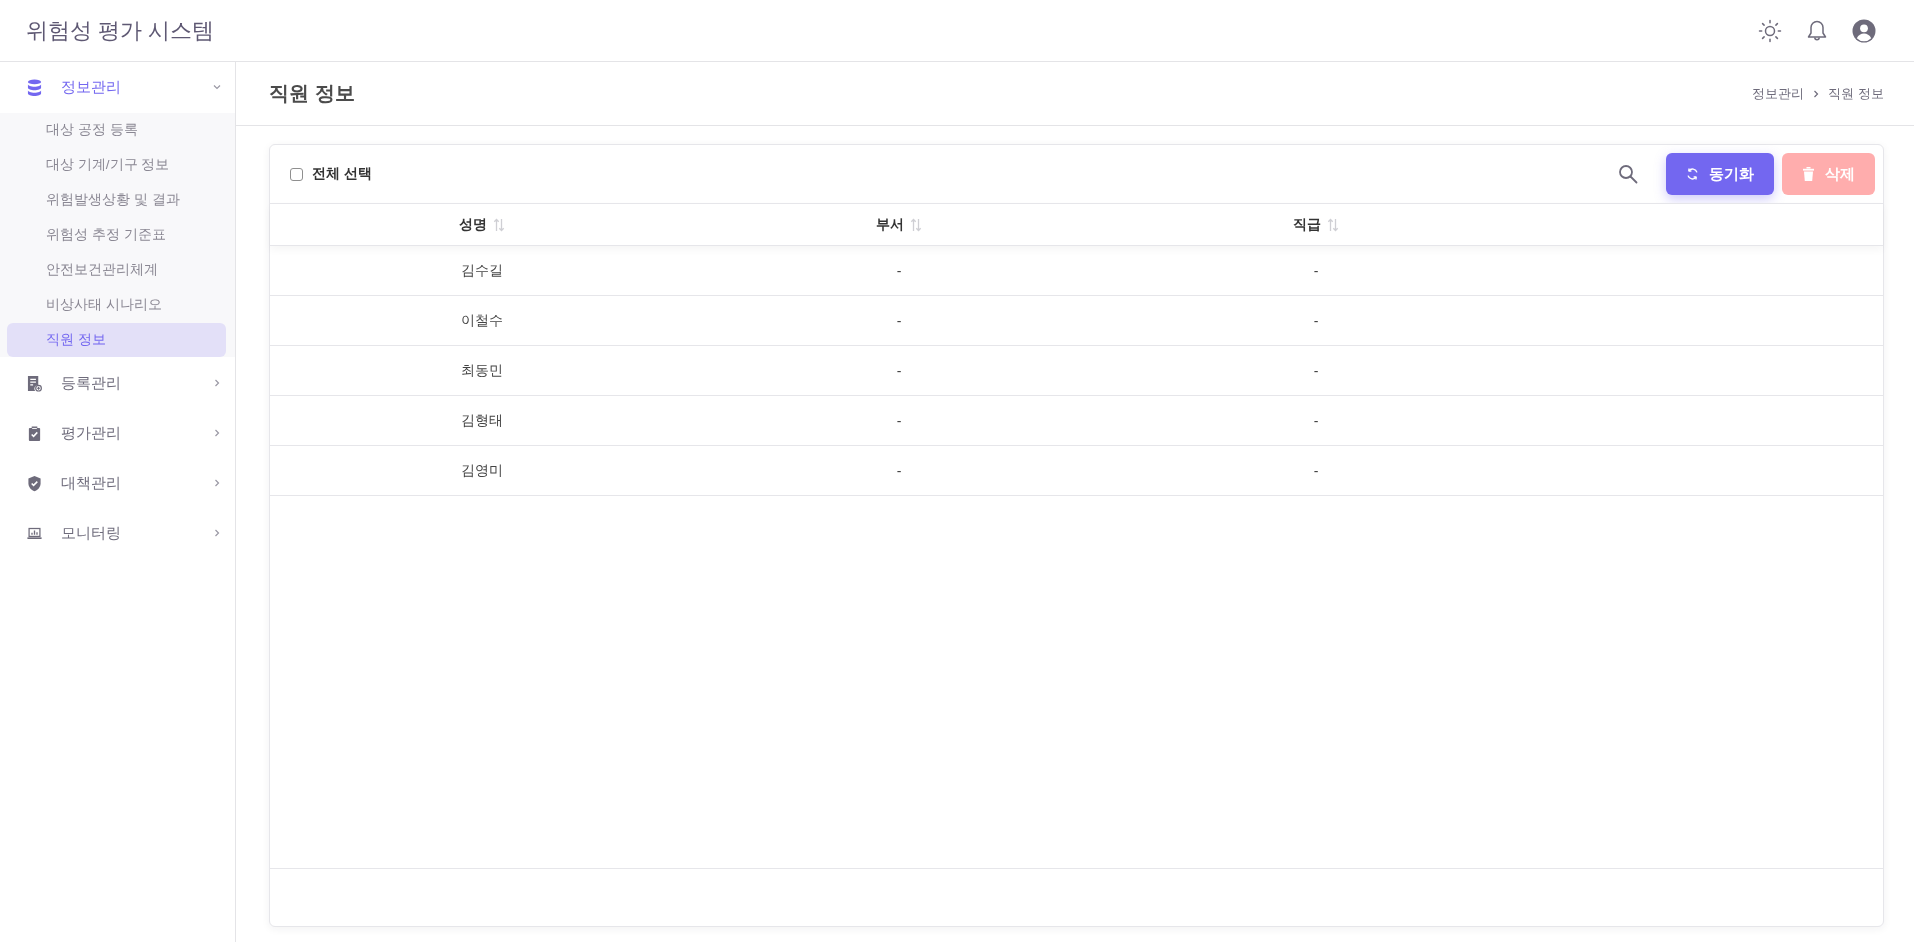  What do you see at coordinates (117, 87) in the screenshot?
I see `sidebar-item: 정보관리` at bounding box center [117, 87].